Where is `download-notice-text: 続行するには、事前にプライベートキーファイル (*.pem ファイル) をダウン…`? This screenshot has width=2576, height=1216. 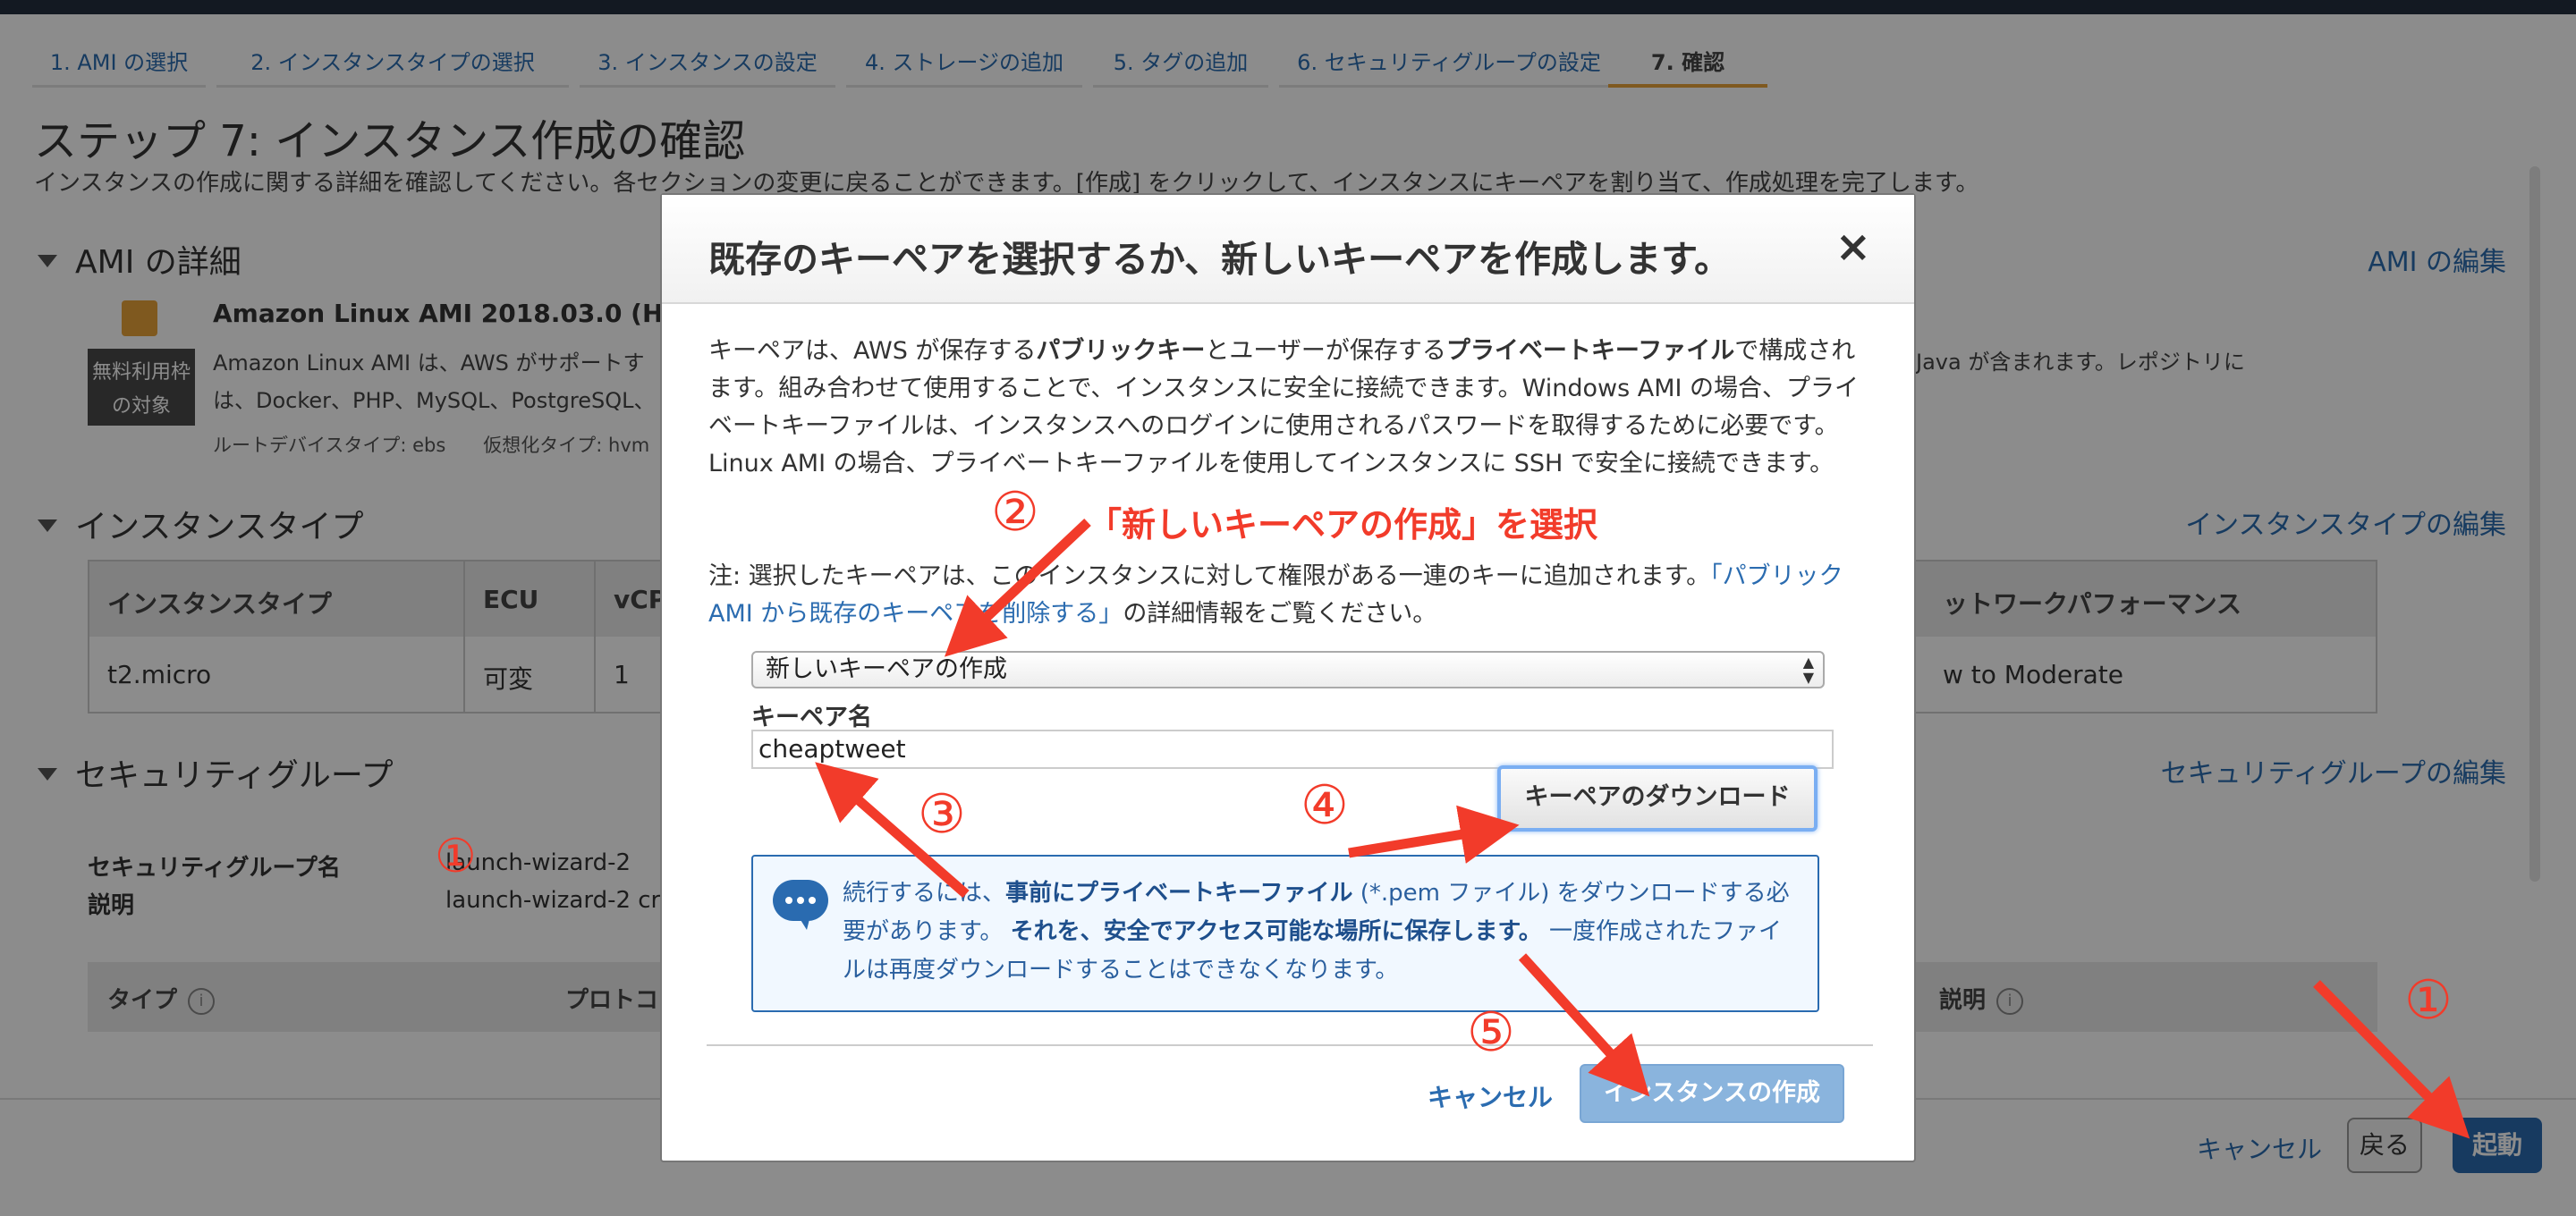
download-notice-text: 続行するには、事前にプライベートキーファイル (*.pem ファイル) をダウン… is located at coordinates (1316, 932).